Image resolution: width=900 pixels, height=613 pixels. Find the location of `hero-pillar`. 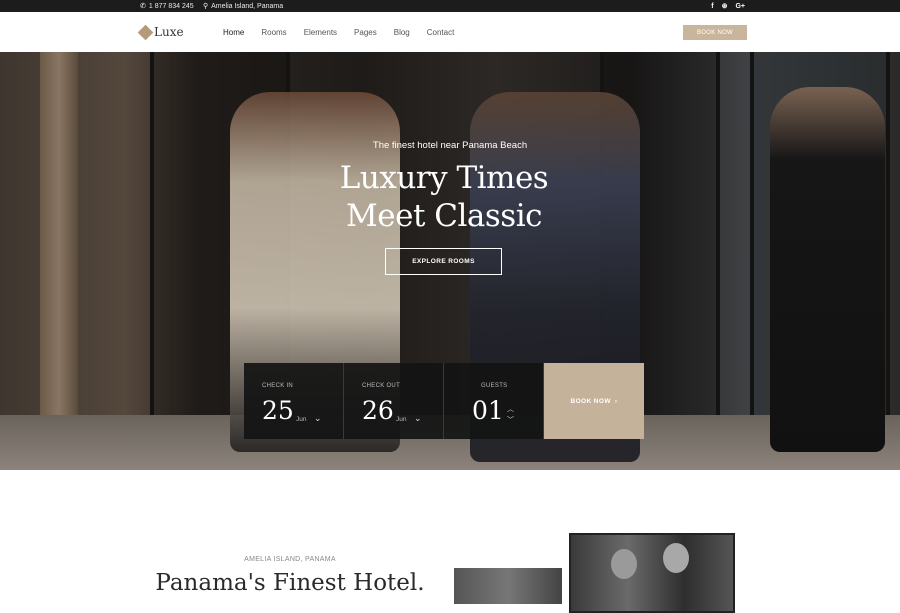

hero-pillar is located at coordinates (59, 261).